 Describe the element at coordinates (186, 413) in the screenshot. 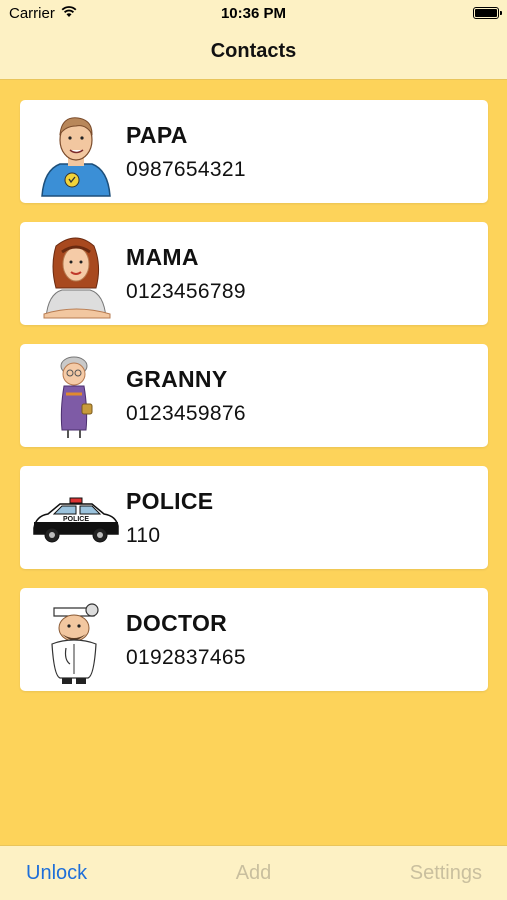

I see `contact-phone: 0123459876` at that location.